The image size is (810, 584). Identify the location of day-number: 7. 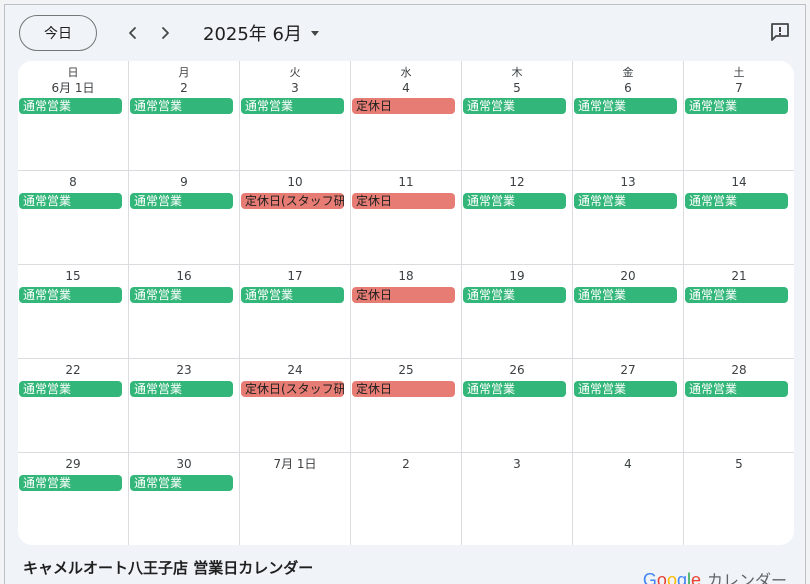
(739, 88).